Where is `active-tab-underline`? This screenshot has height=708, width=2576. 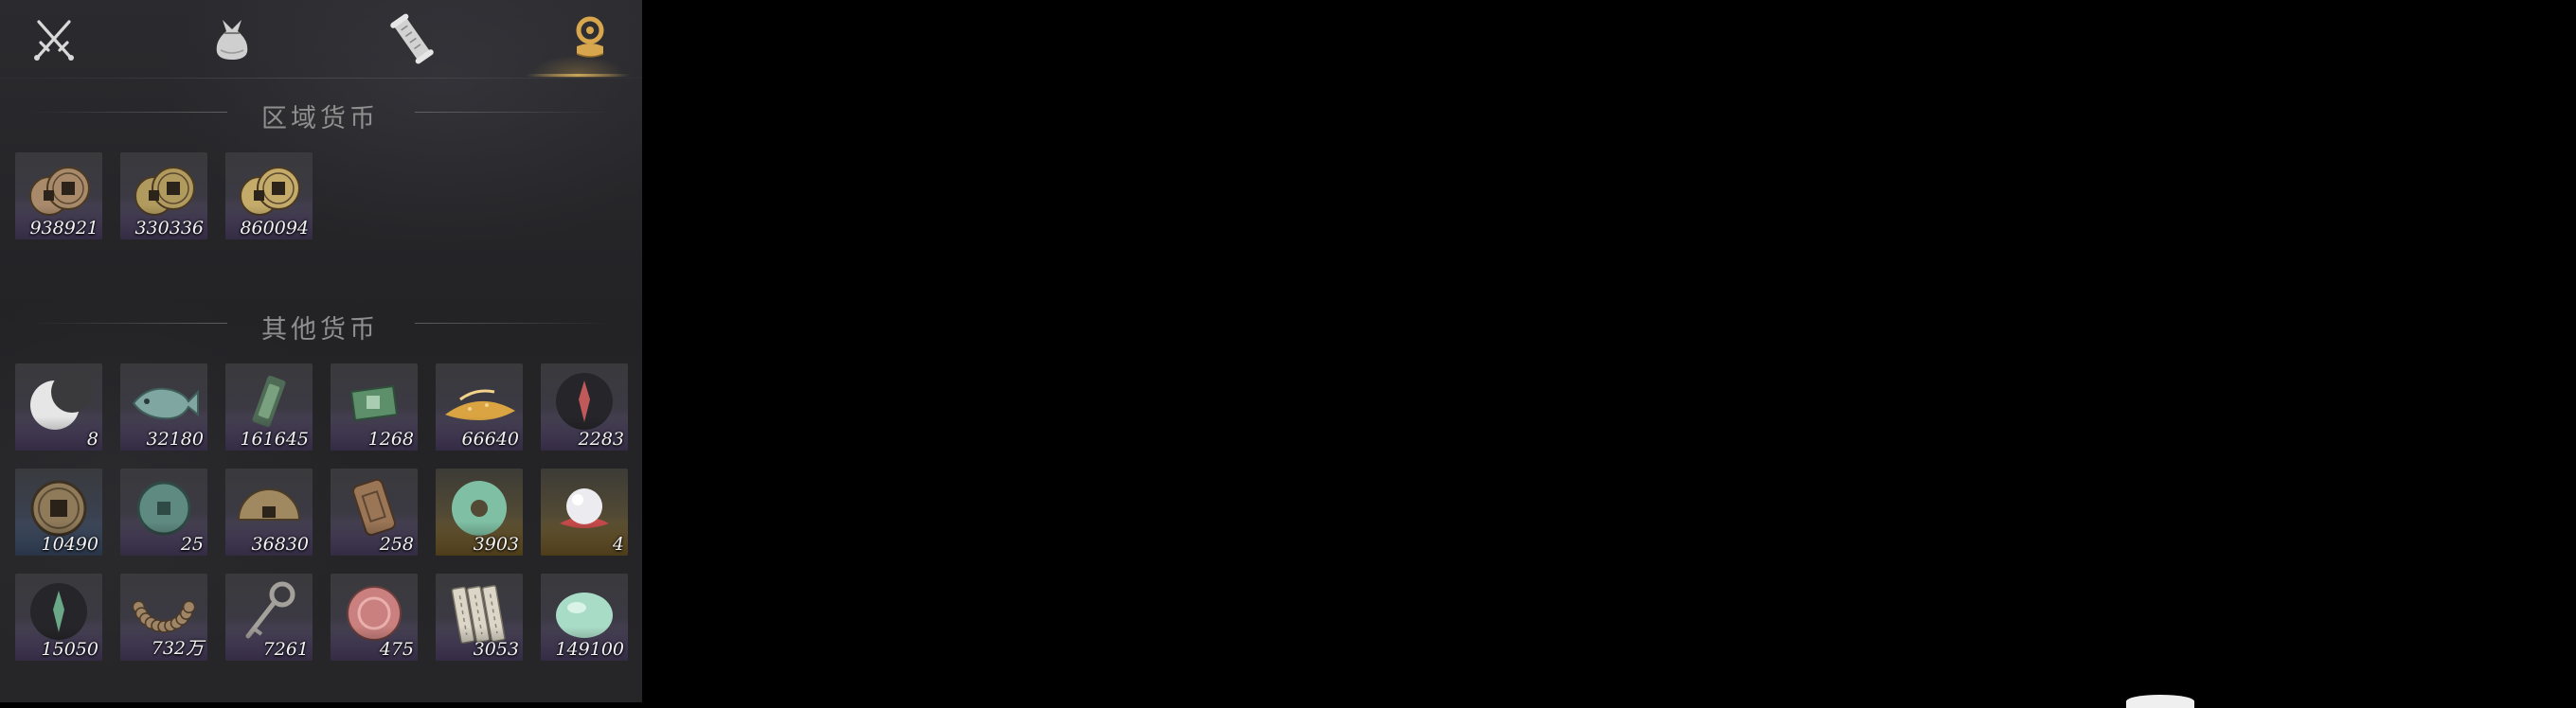 active-tab-underline is located at coordinates (578, 75).